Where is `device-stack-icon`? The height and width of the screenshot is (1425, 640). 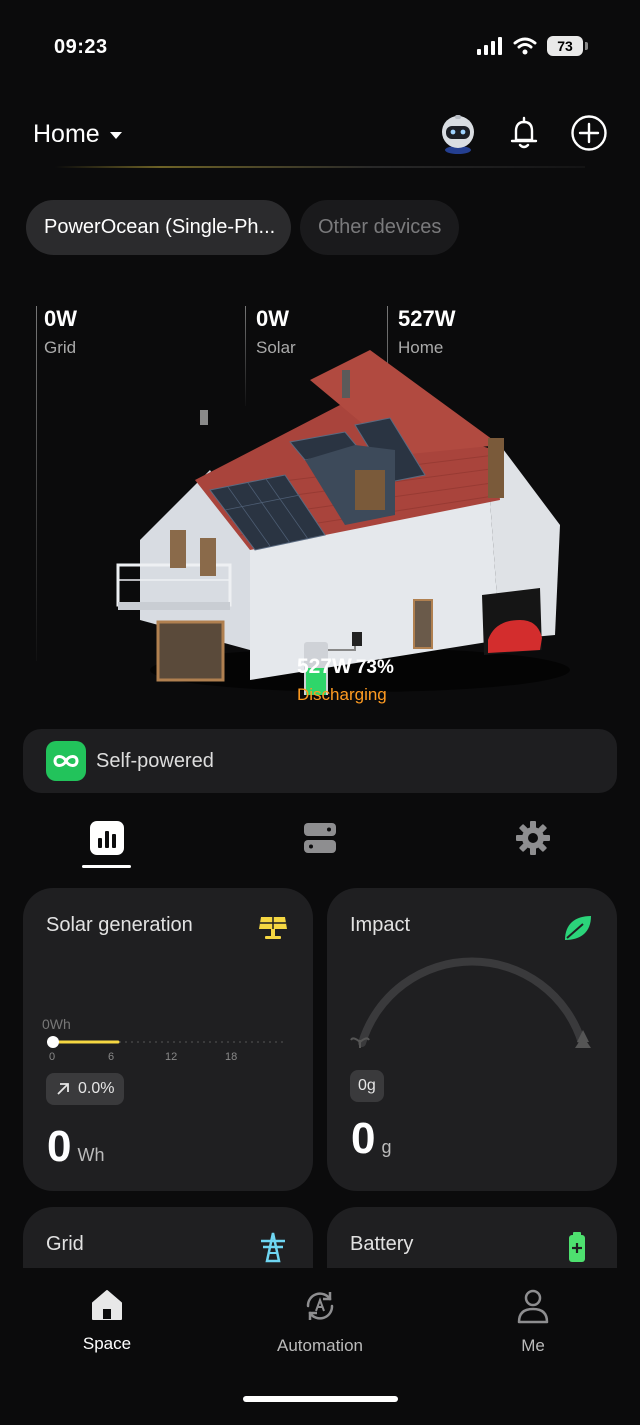
device-stack-icon is located at coordinates (320, 838).